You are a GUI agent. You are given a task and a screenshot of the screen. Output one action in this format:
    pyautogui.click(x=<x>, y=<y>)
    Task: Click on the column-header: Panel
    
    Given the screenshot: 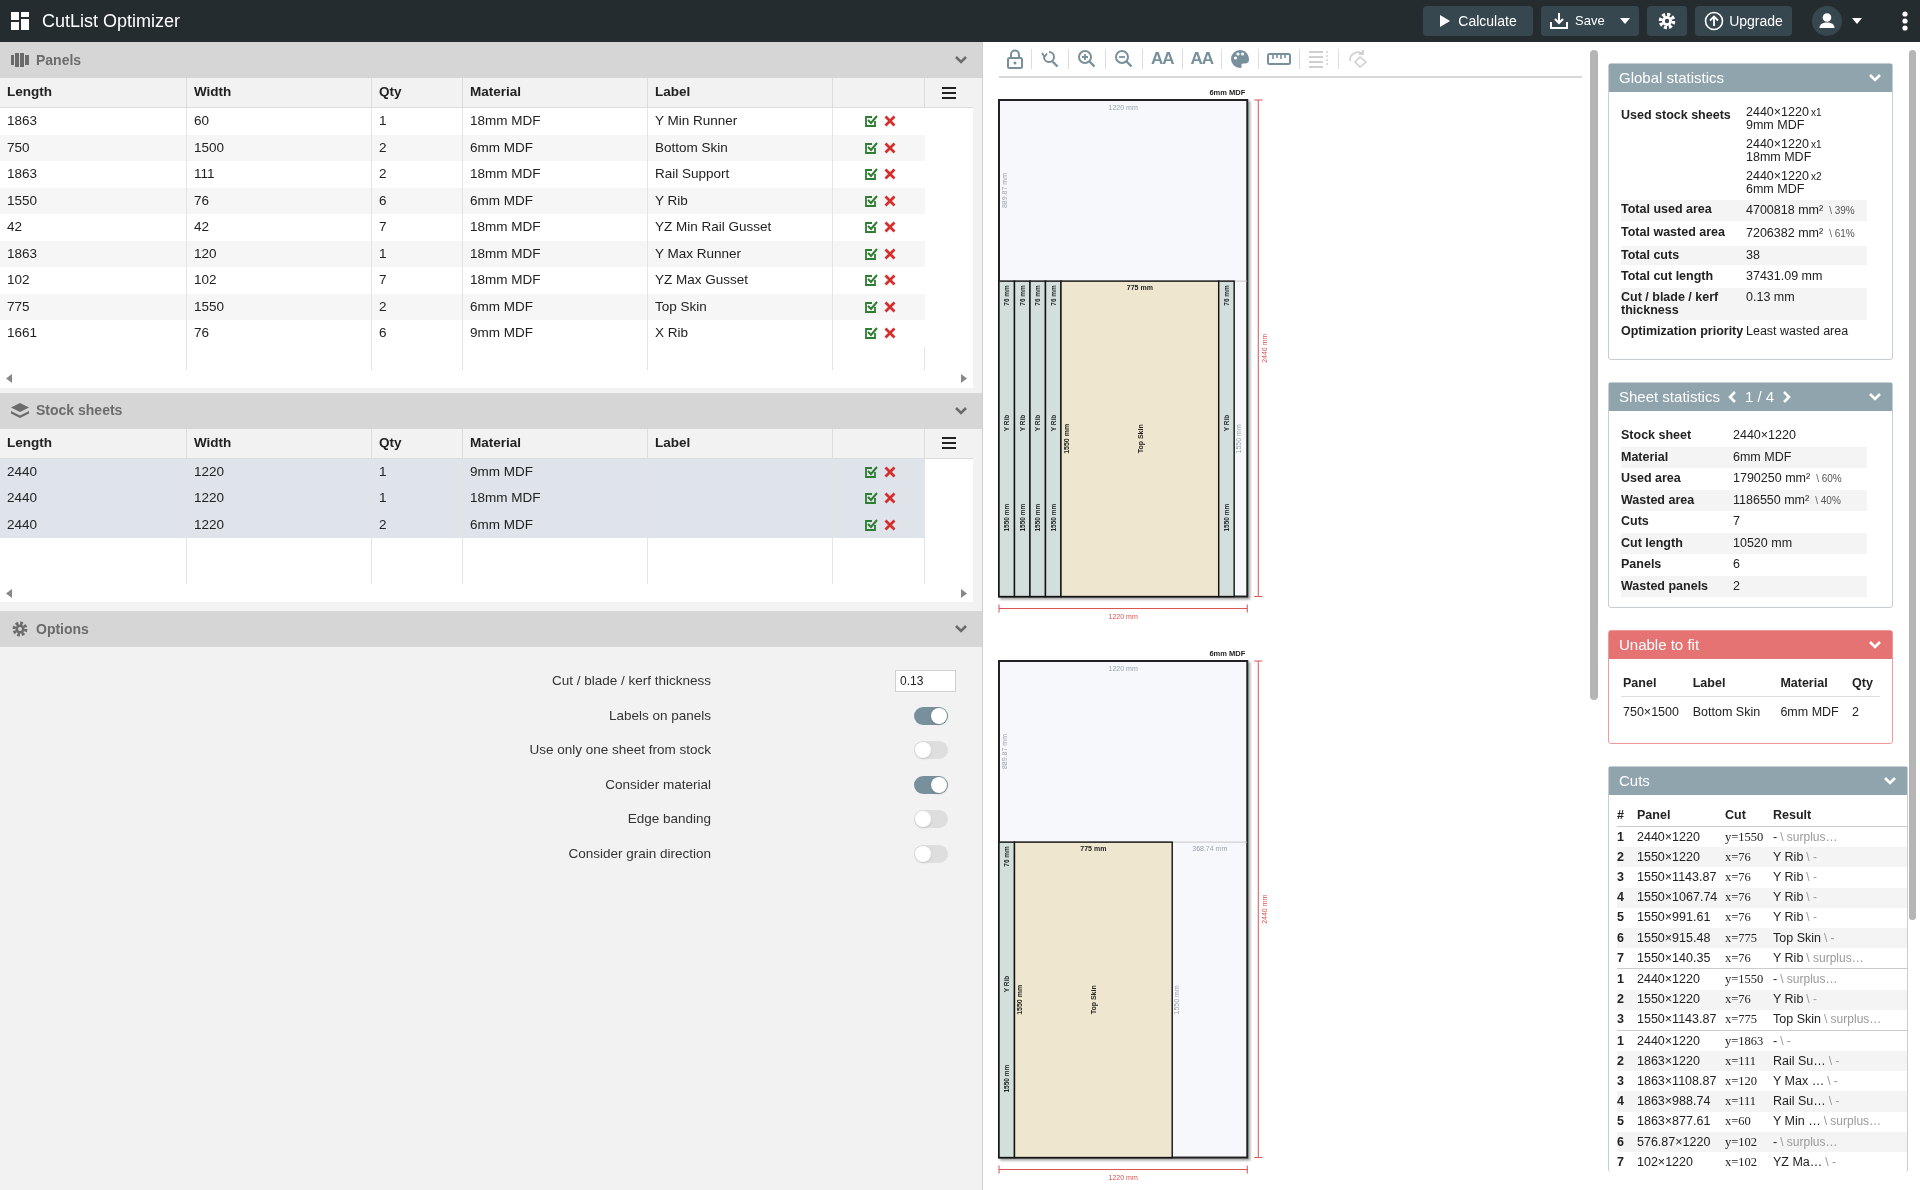 What is the action you would take?
    pyautogui.click(x=1654, y=816)
    